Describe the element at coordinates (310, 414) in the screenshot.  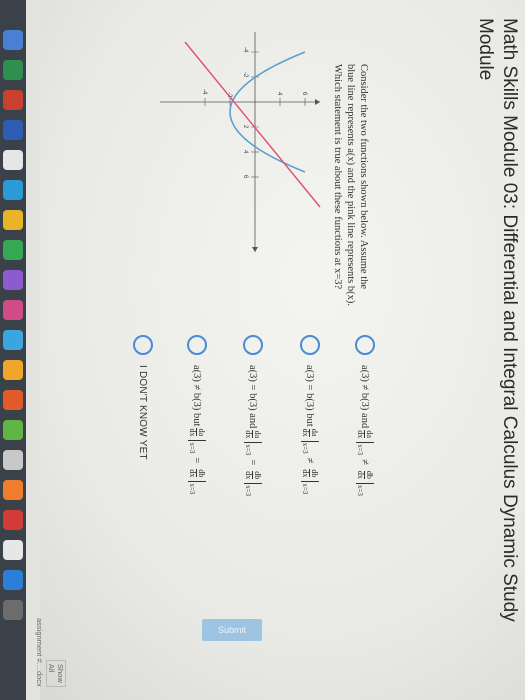
I see `option-2: a(3) = b(3) but da dx x=3 ≠ db dx x=3` at that location.